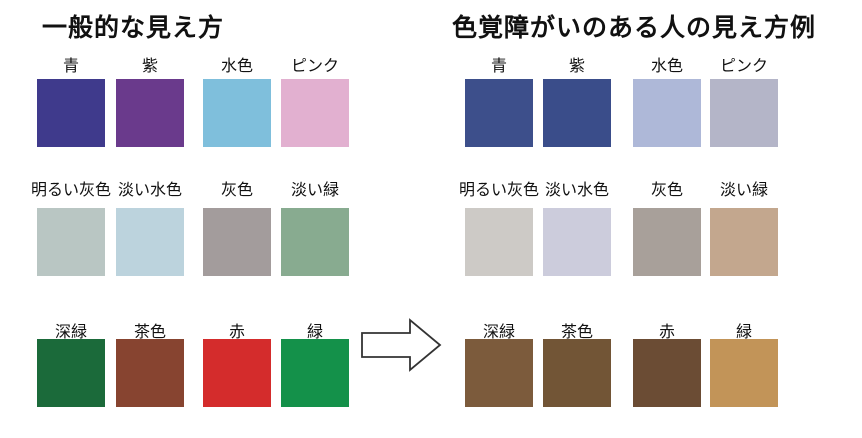 This screenshot has width=862, height=438. I want to click on left-swatch-label: 水色, so click(236, 65).